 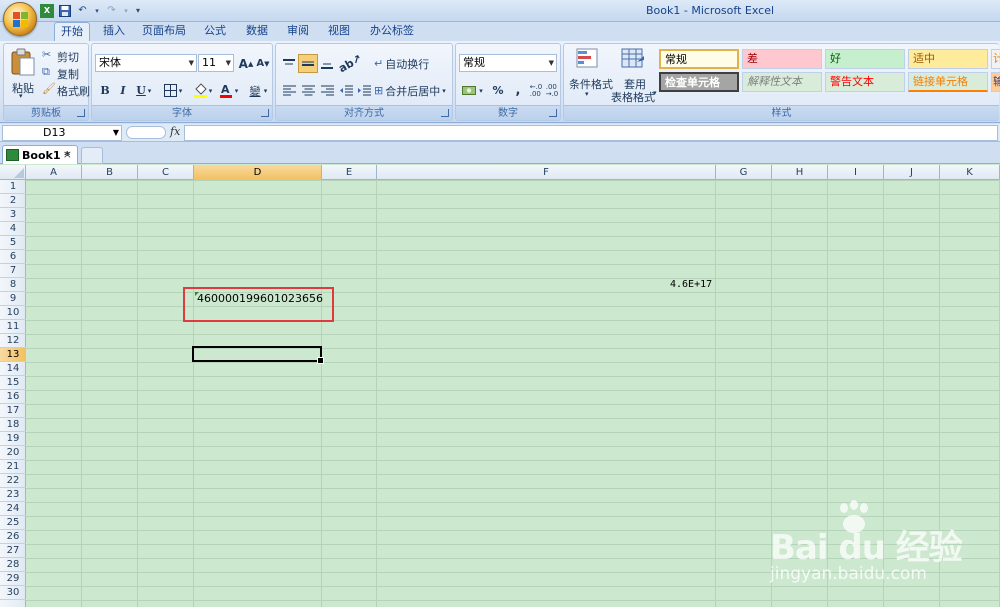 I want to click on style-calculation: 计, so click(x=995, y=59).